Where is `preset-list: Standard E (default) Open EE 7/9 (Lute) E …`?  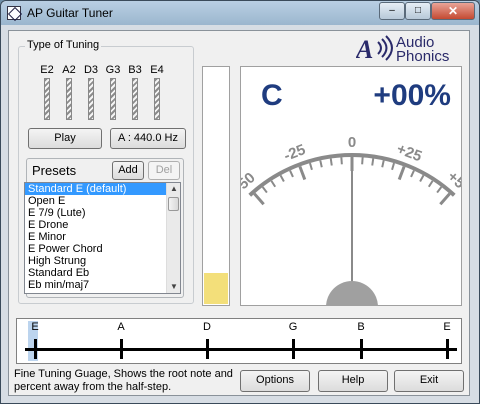 preset-list: Standard E (default) Open EE 7/9 (Lute) E … is located at coordinates (102, 237).